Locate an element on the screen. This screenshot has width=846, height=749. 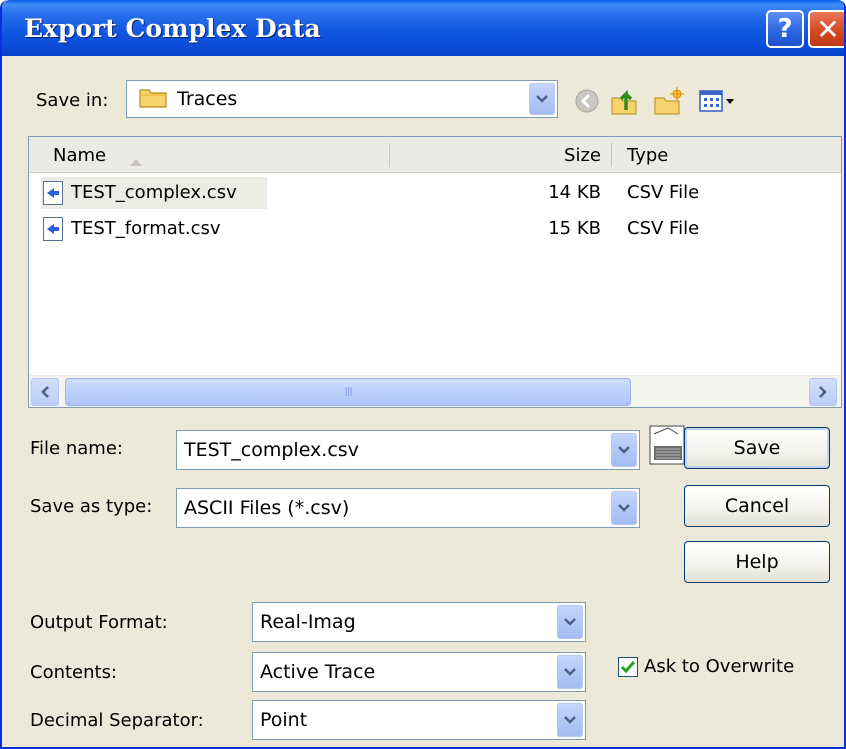
save-in-combo: Traces is located at coordinates (342, 99).